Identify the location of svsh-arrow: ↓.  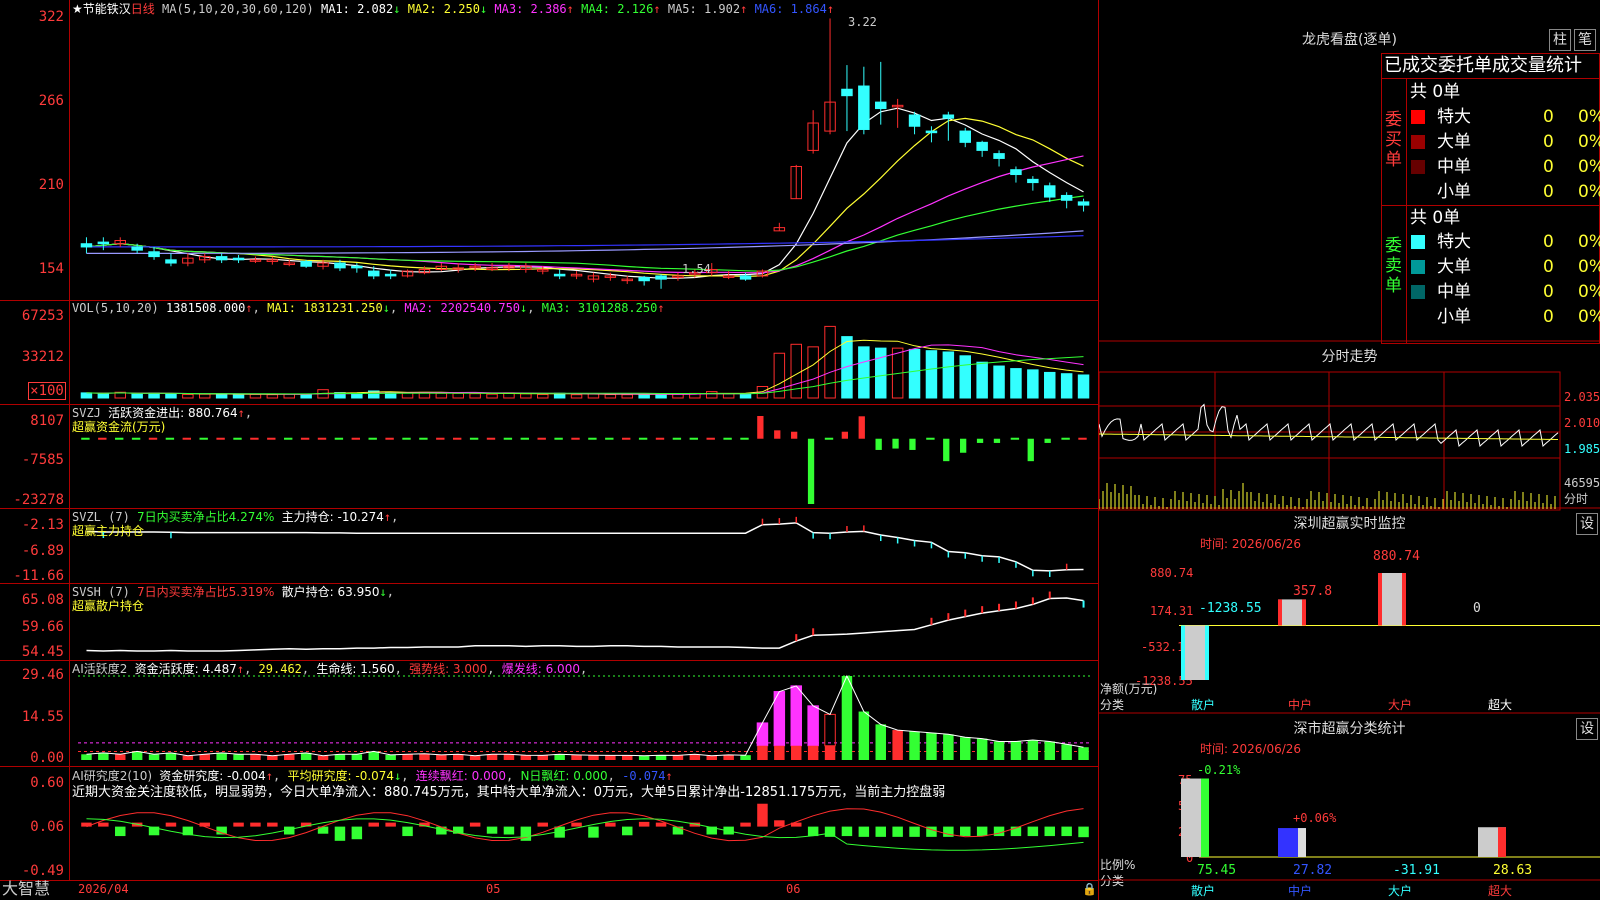
(383, 592).